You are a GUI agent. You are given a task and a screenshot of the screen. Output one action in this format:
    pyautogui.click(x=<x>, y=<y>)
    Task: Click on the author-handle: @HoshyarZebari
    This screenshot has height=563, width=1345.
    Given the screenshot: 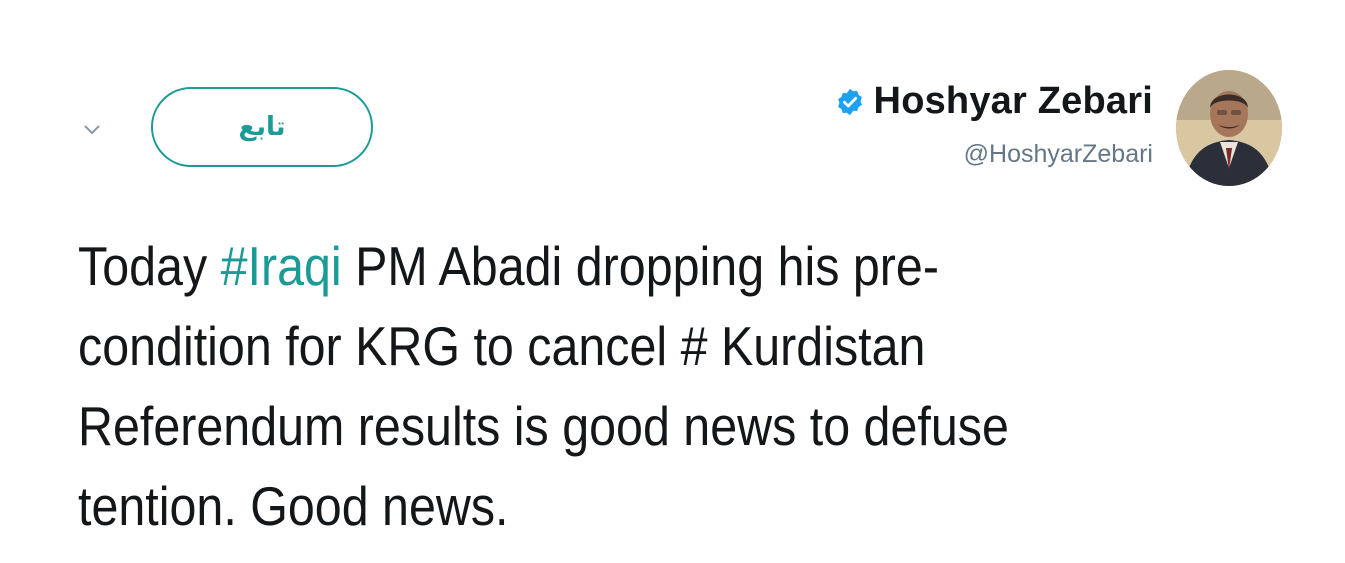 What is the action you would take?
    pyautogui.click(x=1058, y=154)
    